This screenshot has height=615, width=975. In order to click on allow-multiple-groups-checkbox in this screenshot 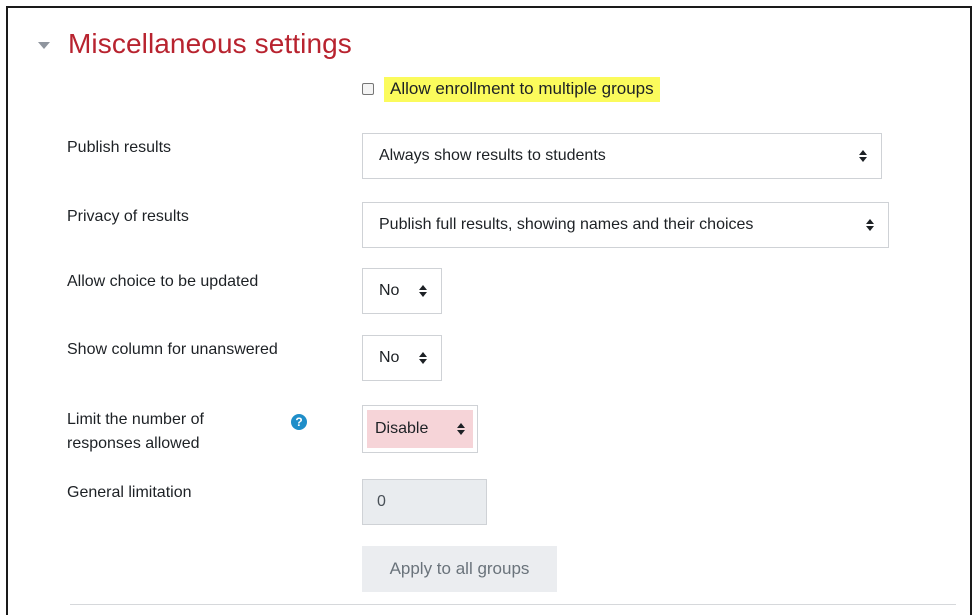, I will do `click(368, 89)`.